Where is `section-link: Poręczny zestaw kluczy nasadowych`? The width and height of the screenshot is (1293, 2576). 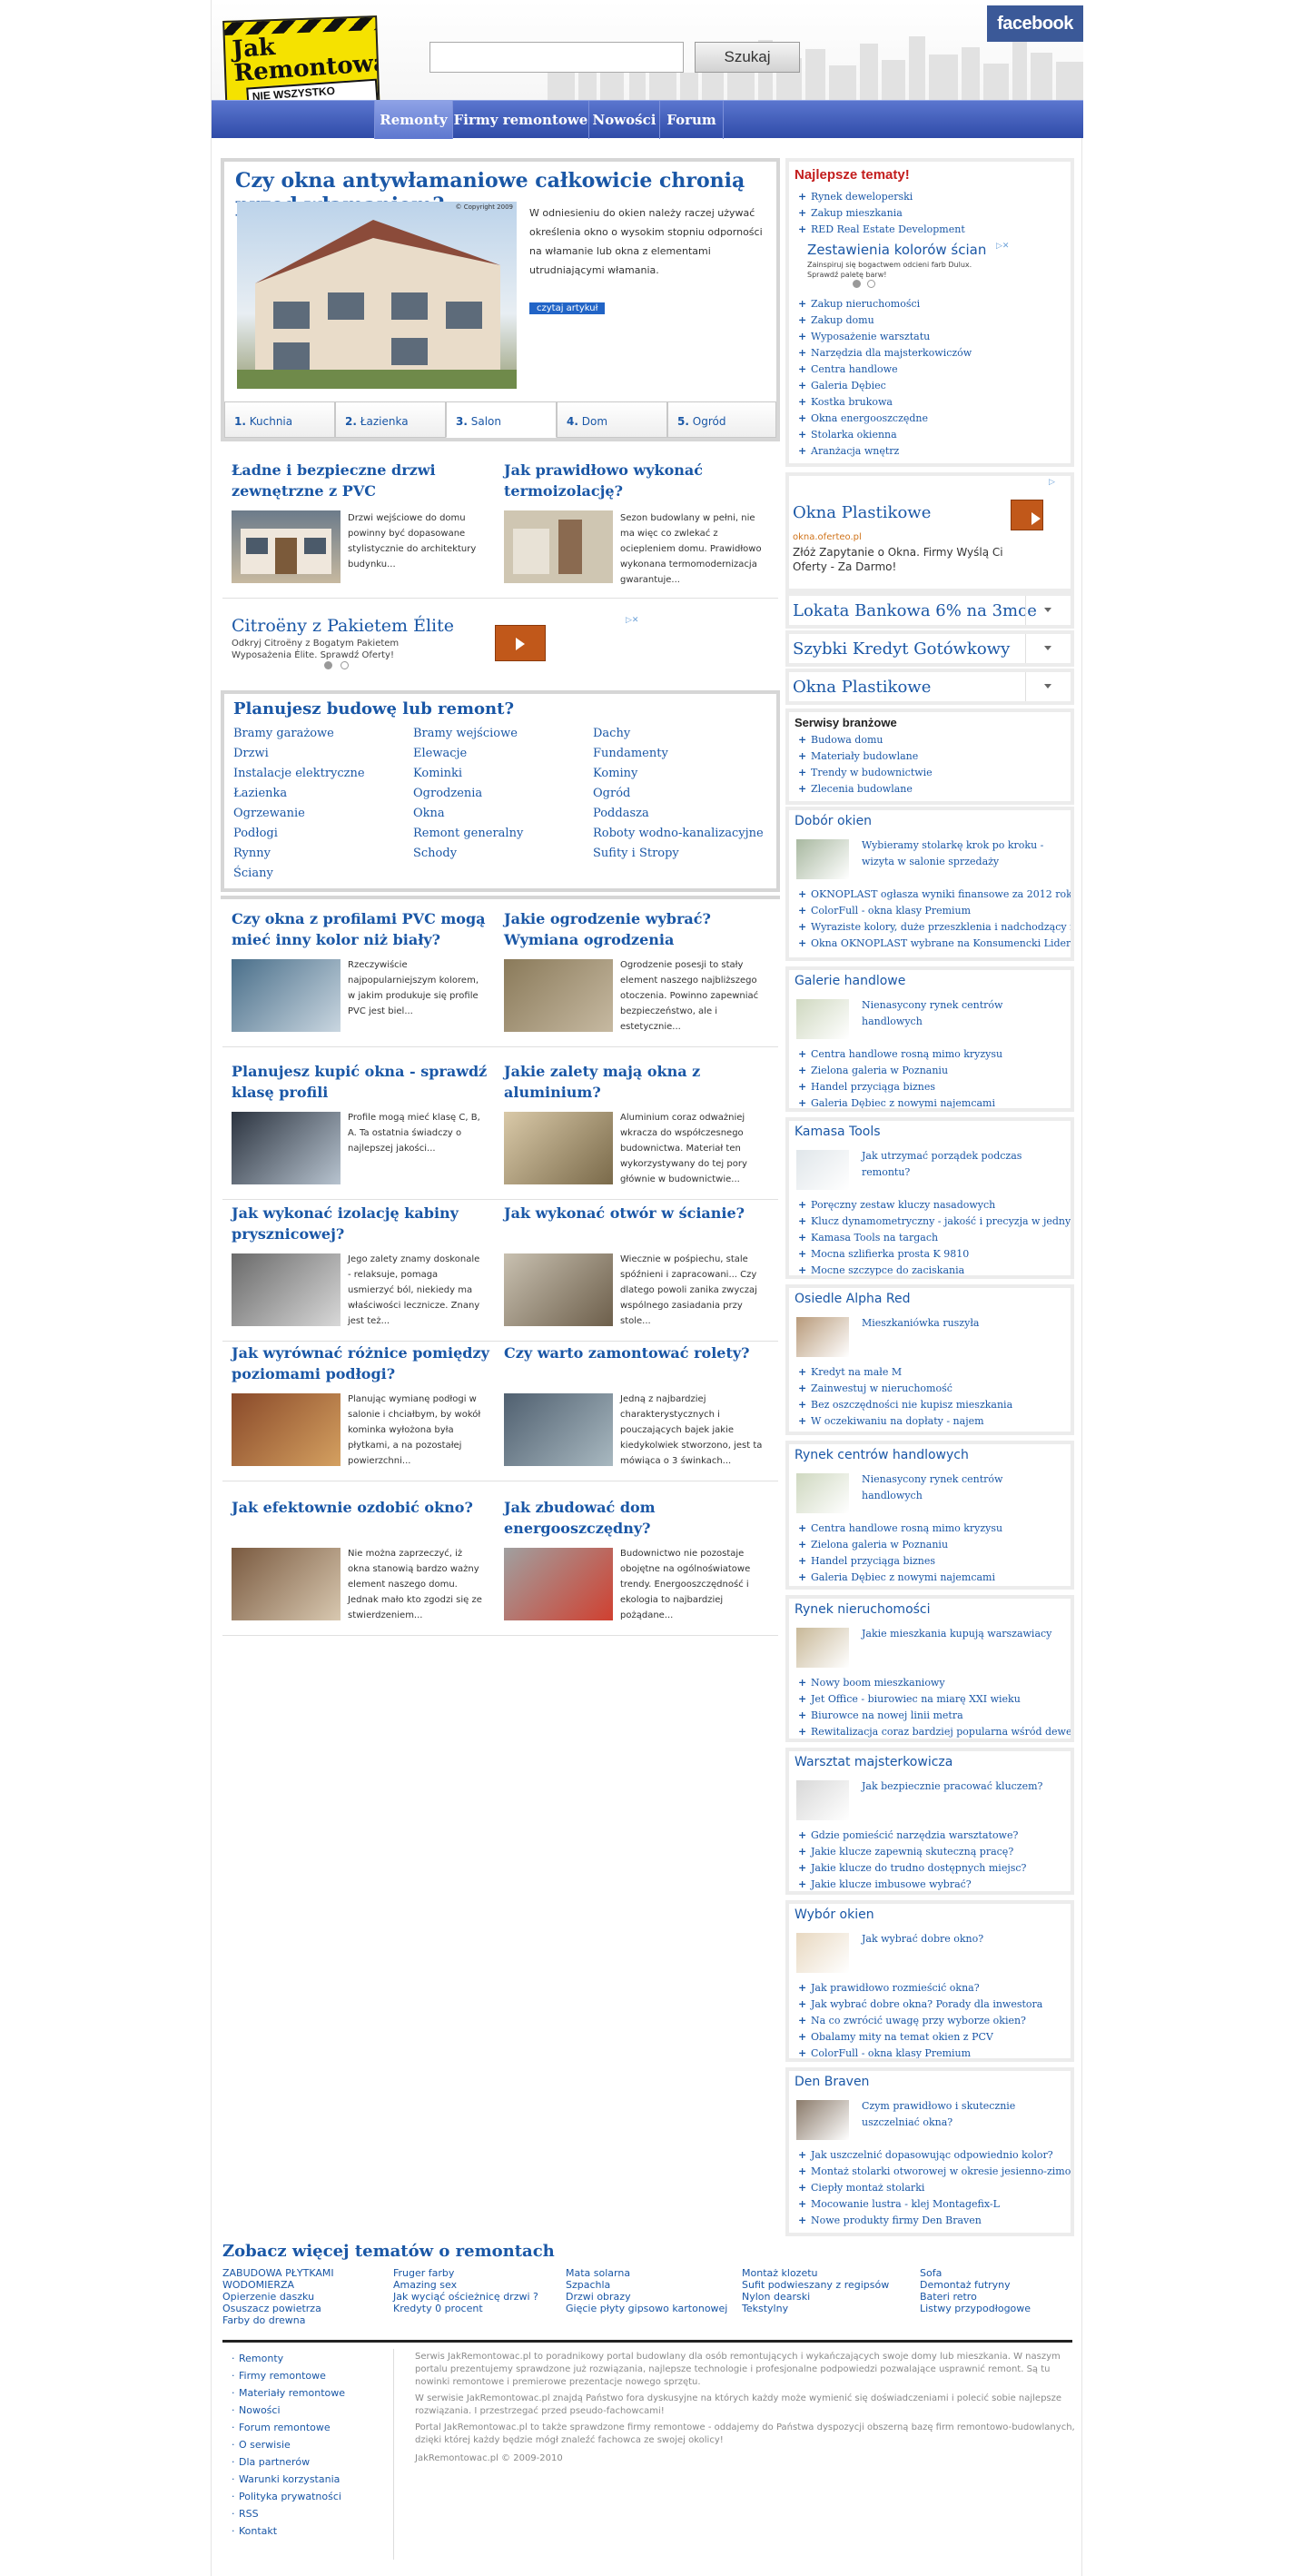
section-link: Poręczny zestaw kluczy nasadowych is located at coordinates (896, 1205).